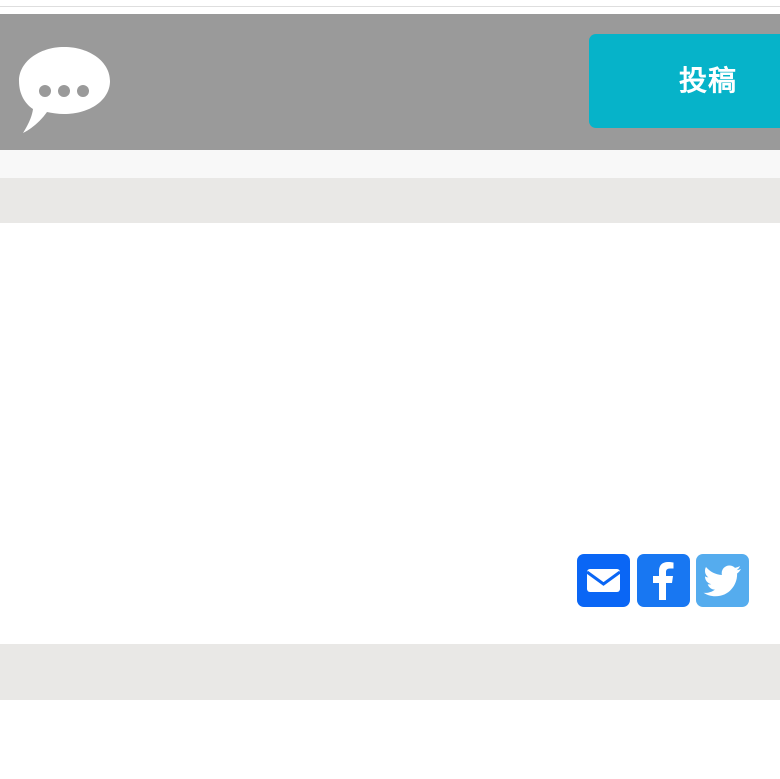 The height and width of the screenshot is (779, 780). I want to click on spacer-strip, so click(390, 164).